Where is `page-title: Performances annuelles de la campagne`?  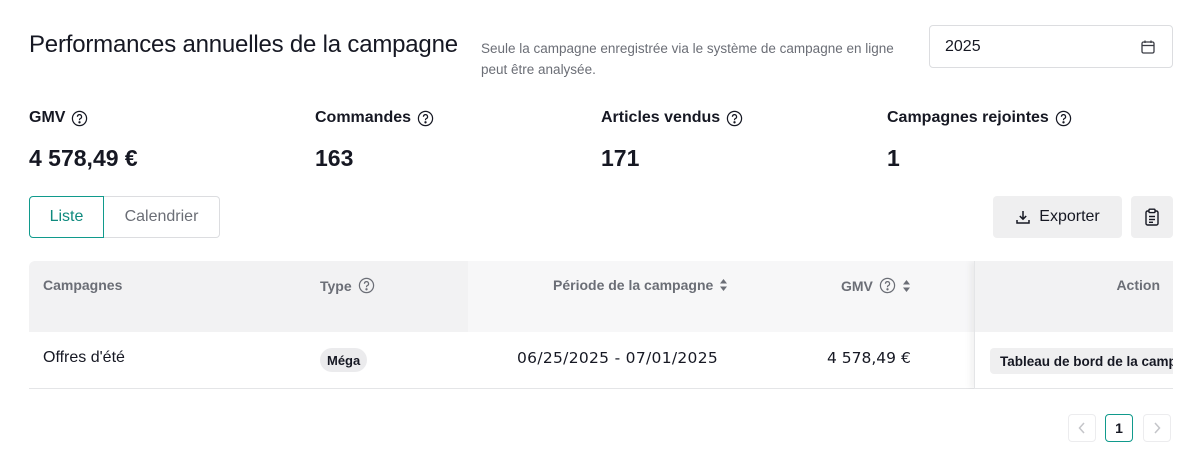
page-title: Performances annuelles de la campagne is located at coordinates (243, 44).